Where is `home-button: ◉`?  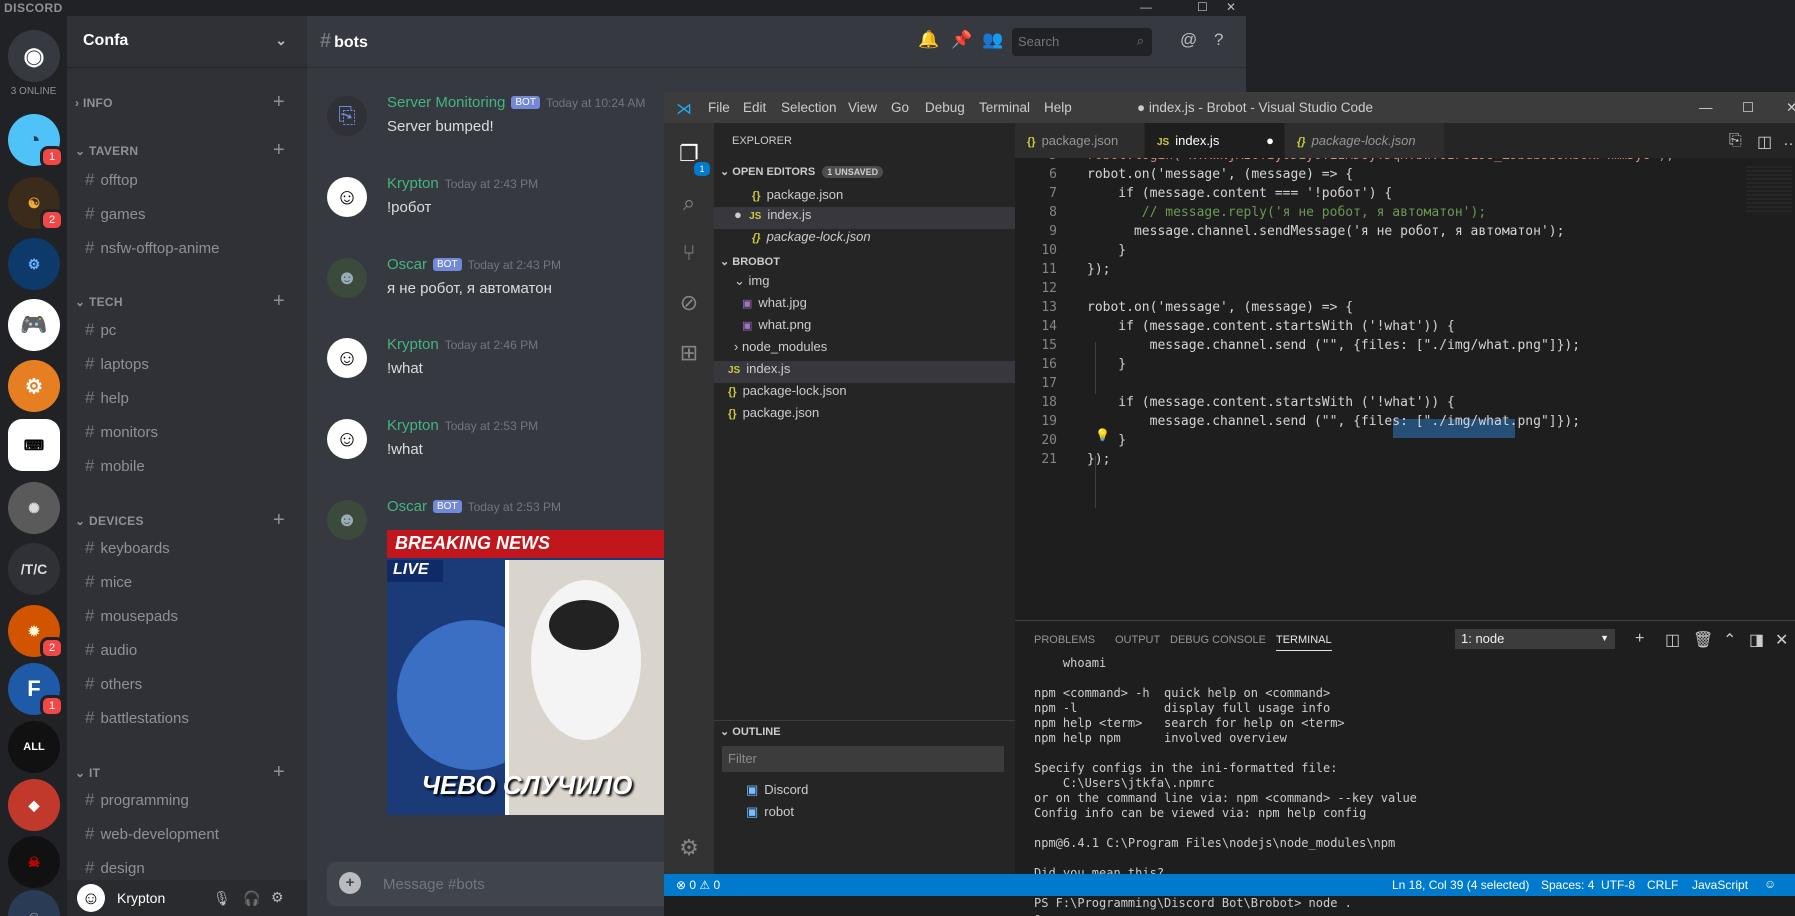 home-button: ◉ is located at coordinates (34, 56).